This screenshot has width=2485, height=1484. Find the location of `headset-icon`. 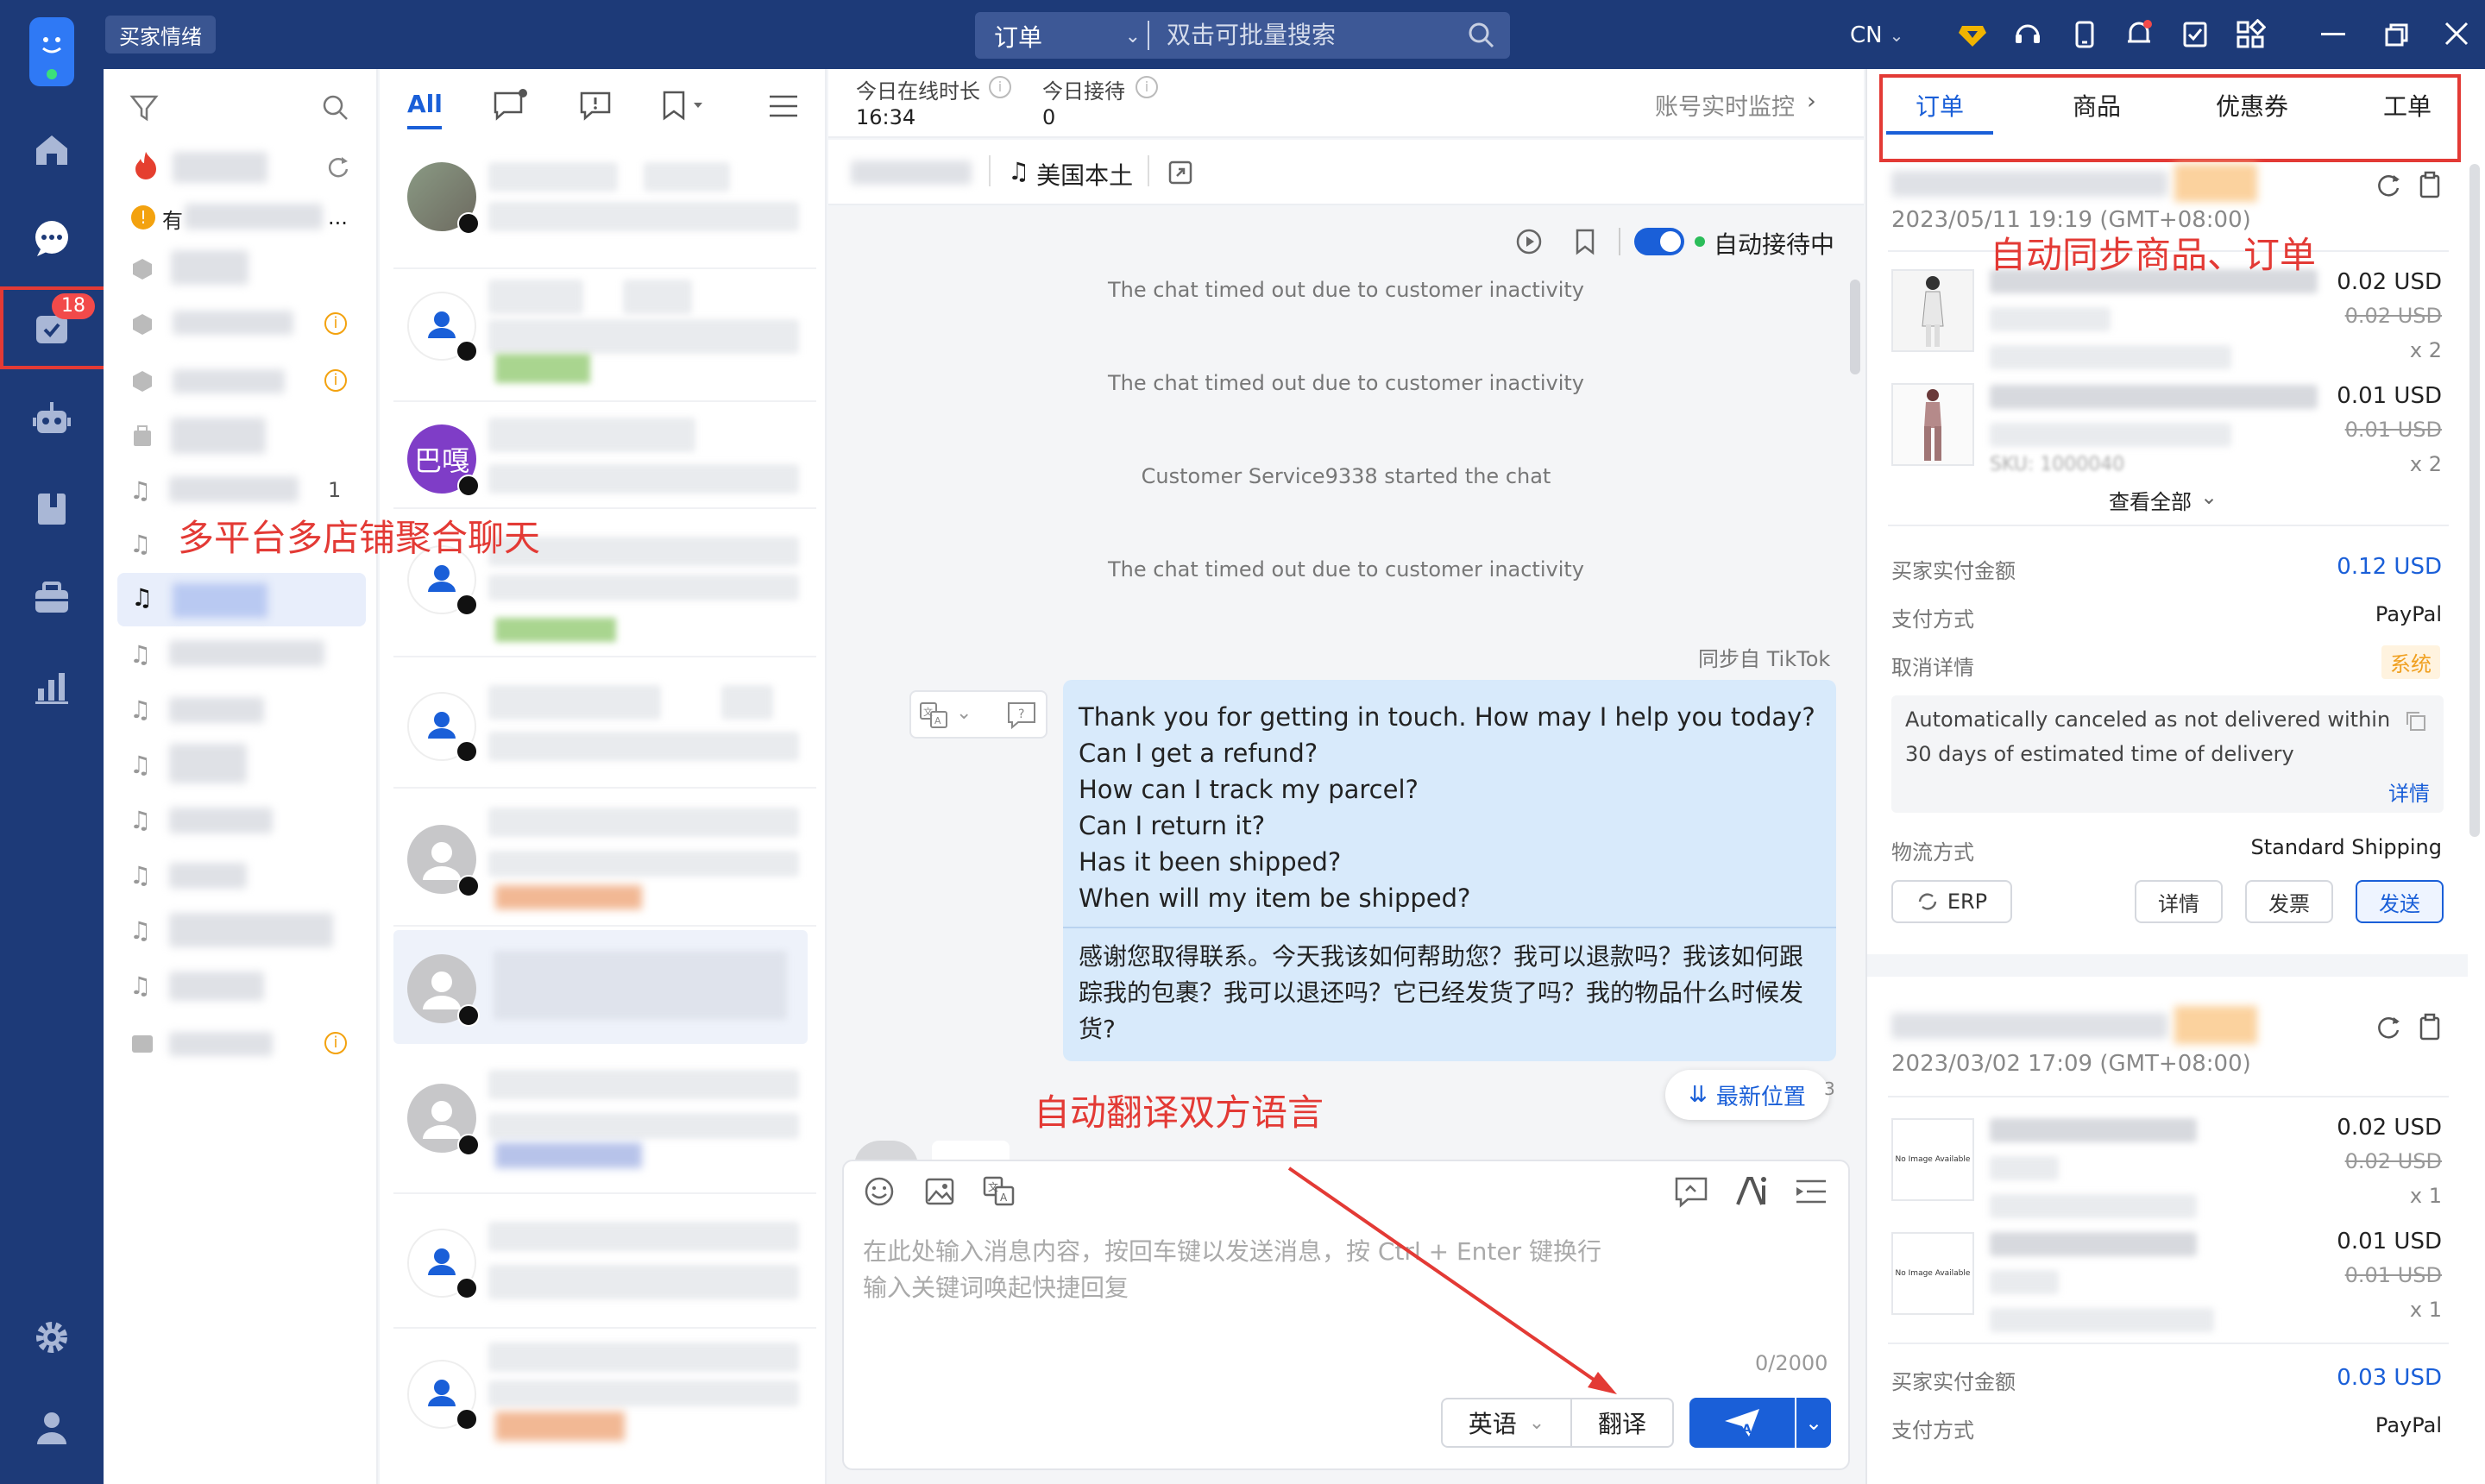

headset-icon is located at coordinates (2027, 34).